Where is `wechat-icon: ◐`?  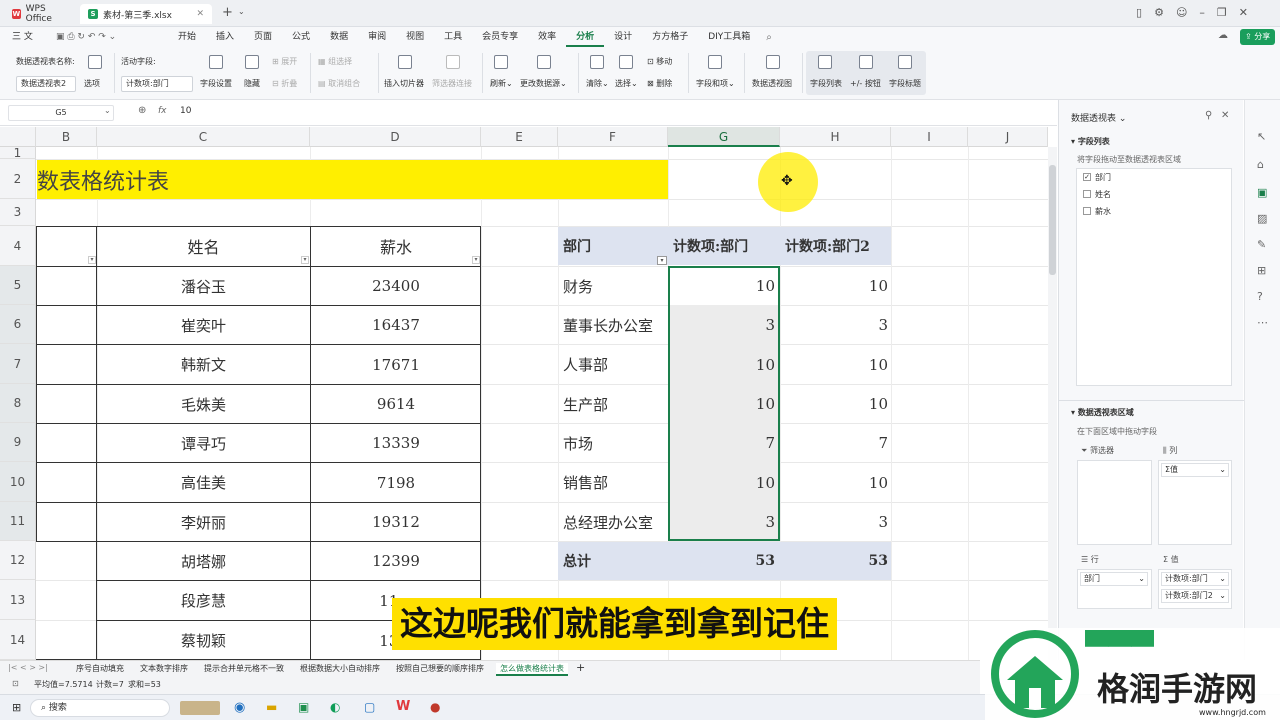
wechat-icon: ◐ is located at coordinates (335, 707).